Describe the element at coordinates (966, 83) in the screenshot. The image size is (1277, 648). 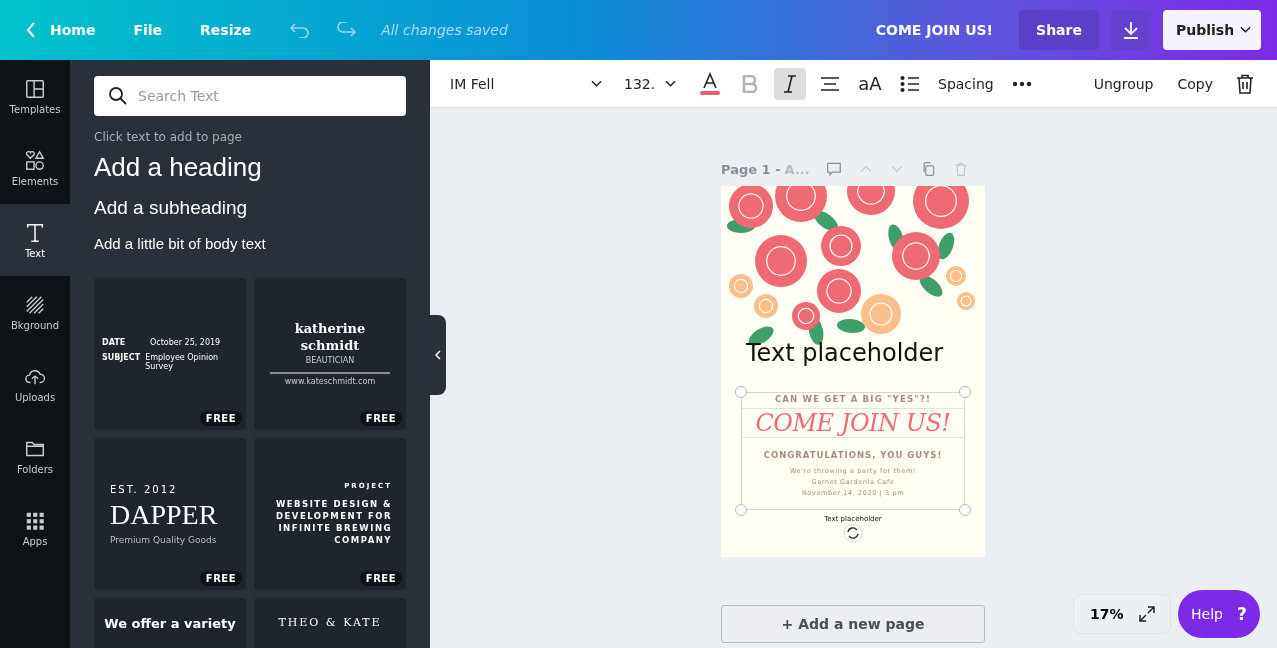
I see `spacing-button: Spacing` at that location.